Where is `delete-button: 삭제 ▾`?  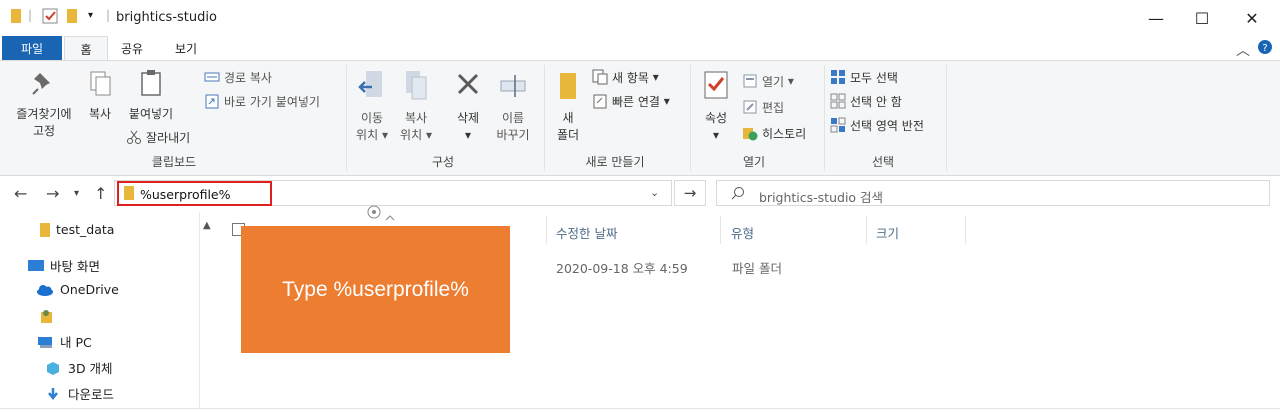
delete-button: 삭제 ▾ is located at coordinates (468, 106).